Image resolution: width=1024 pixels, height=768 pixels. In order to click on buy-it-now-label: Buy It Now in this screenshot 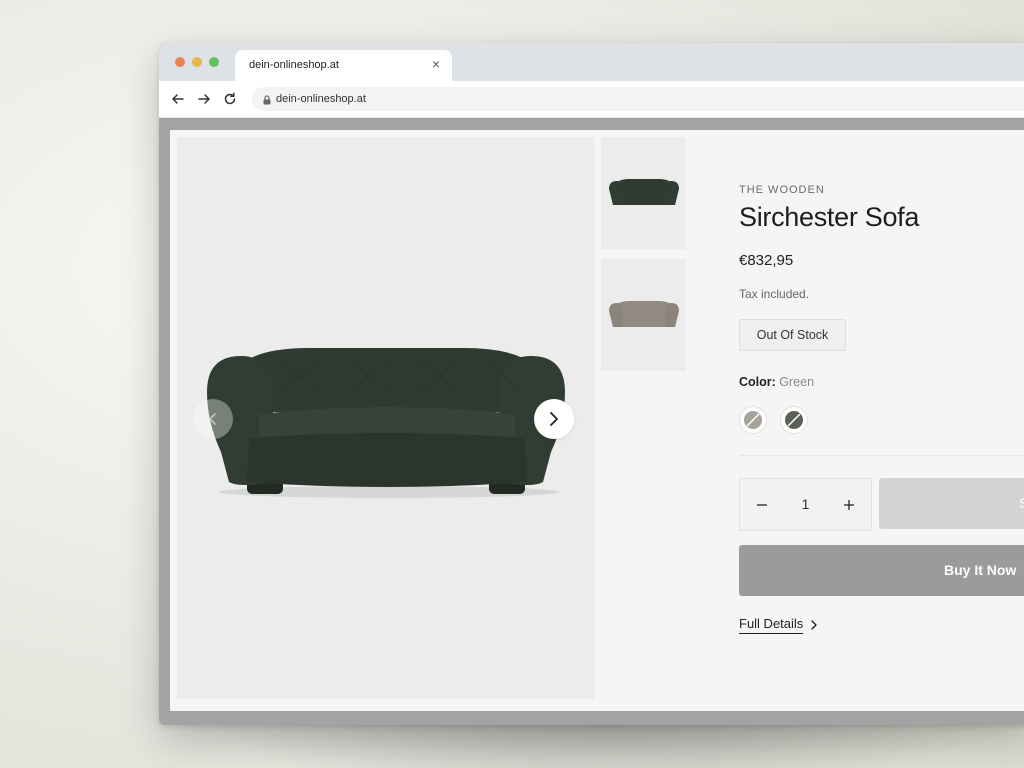, I will do `click(980, 570)`.